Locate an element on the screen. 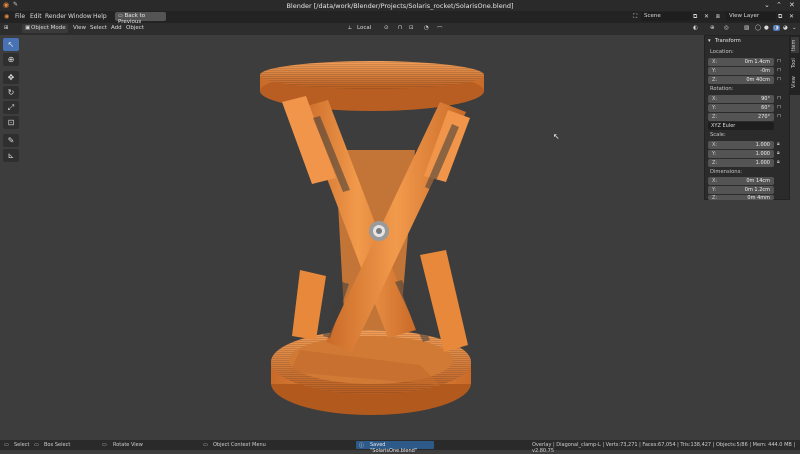  proportional-falloff-icon: ⌒ is located at coordinates (440, 29).